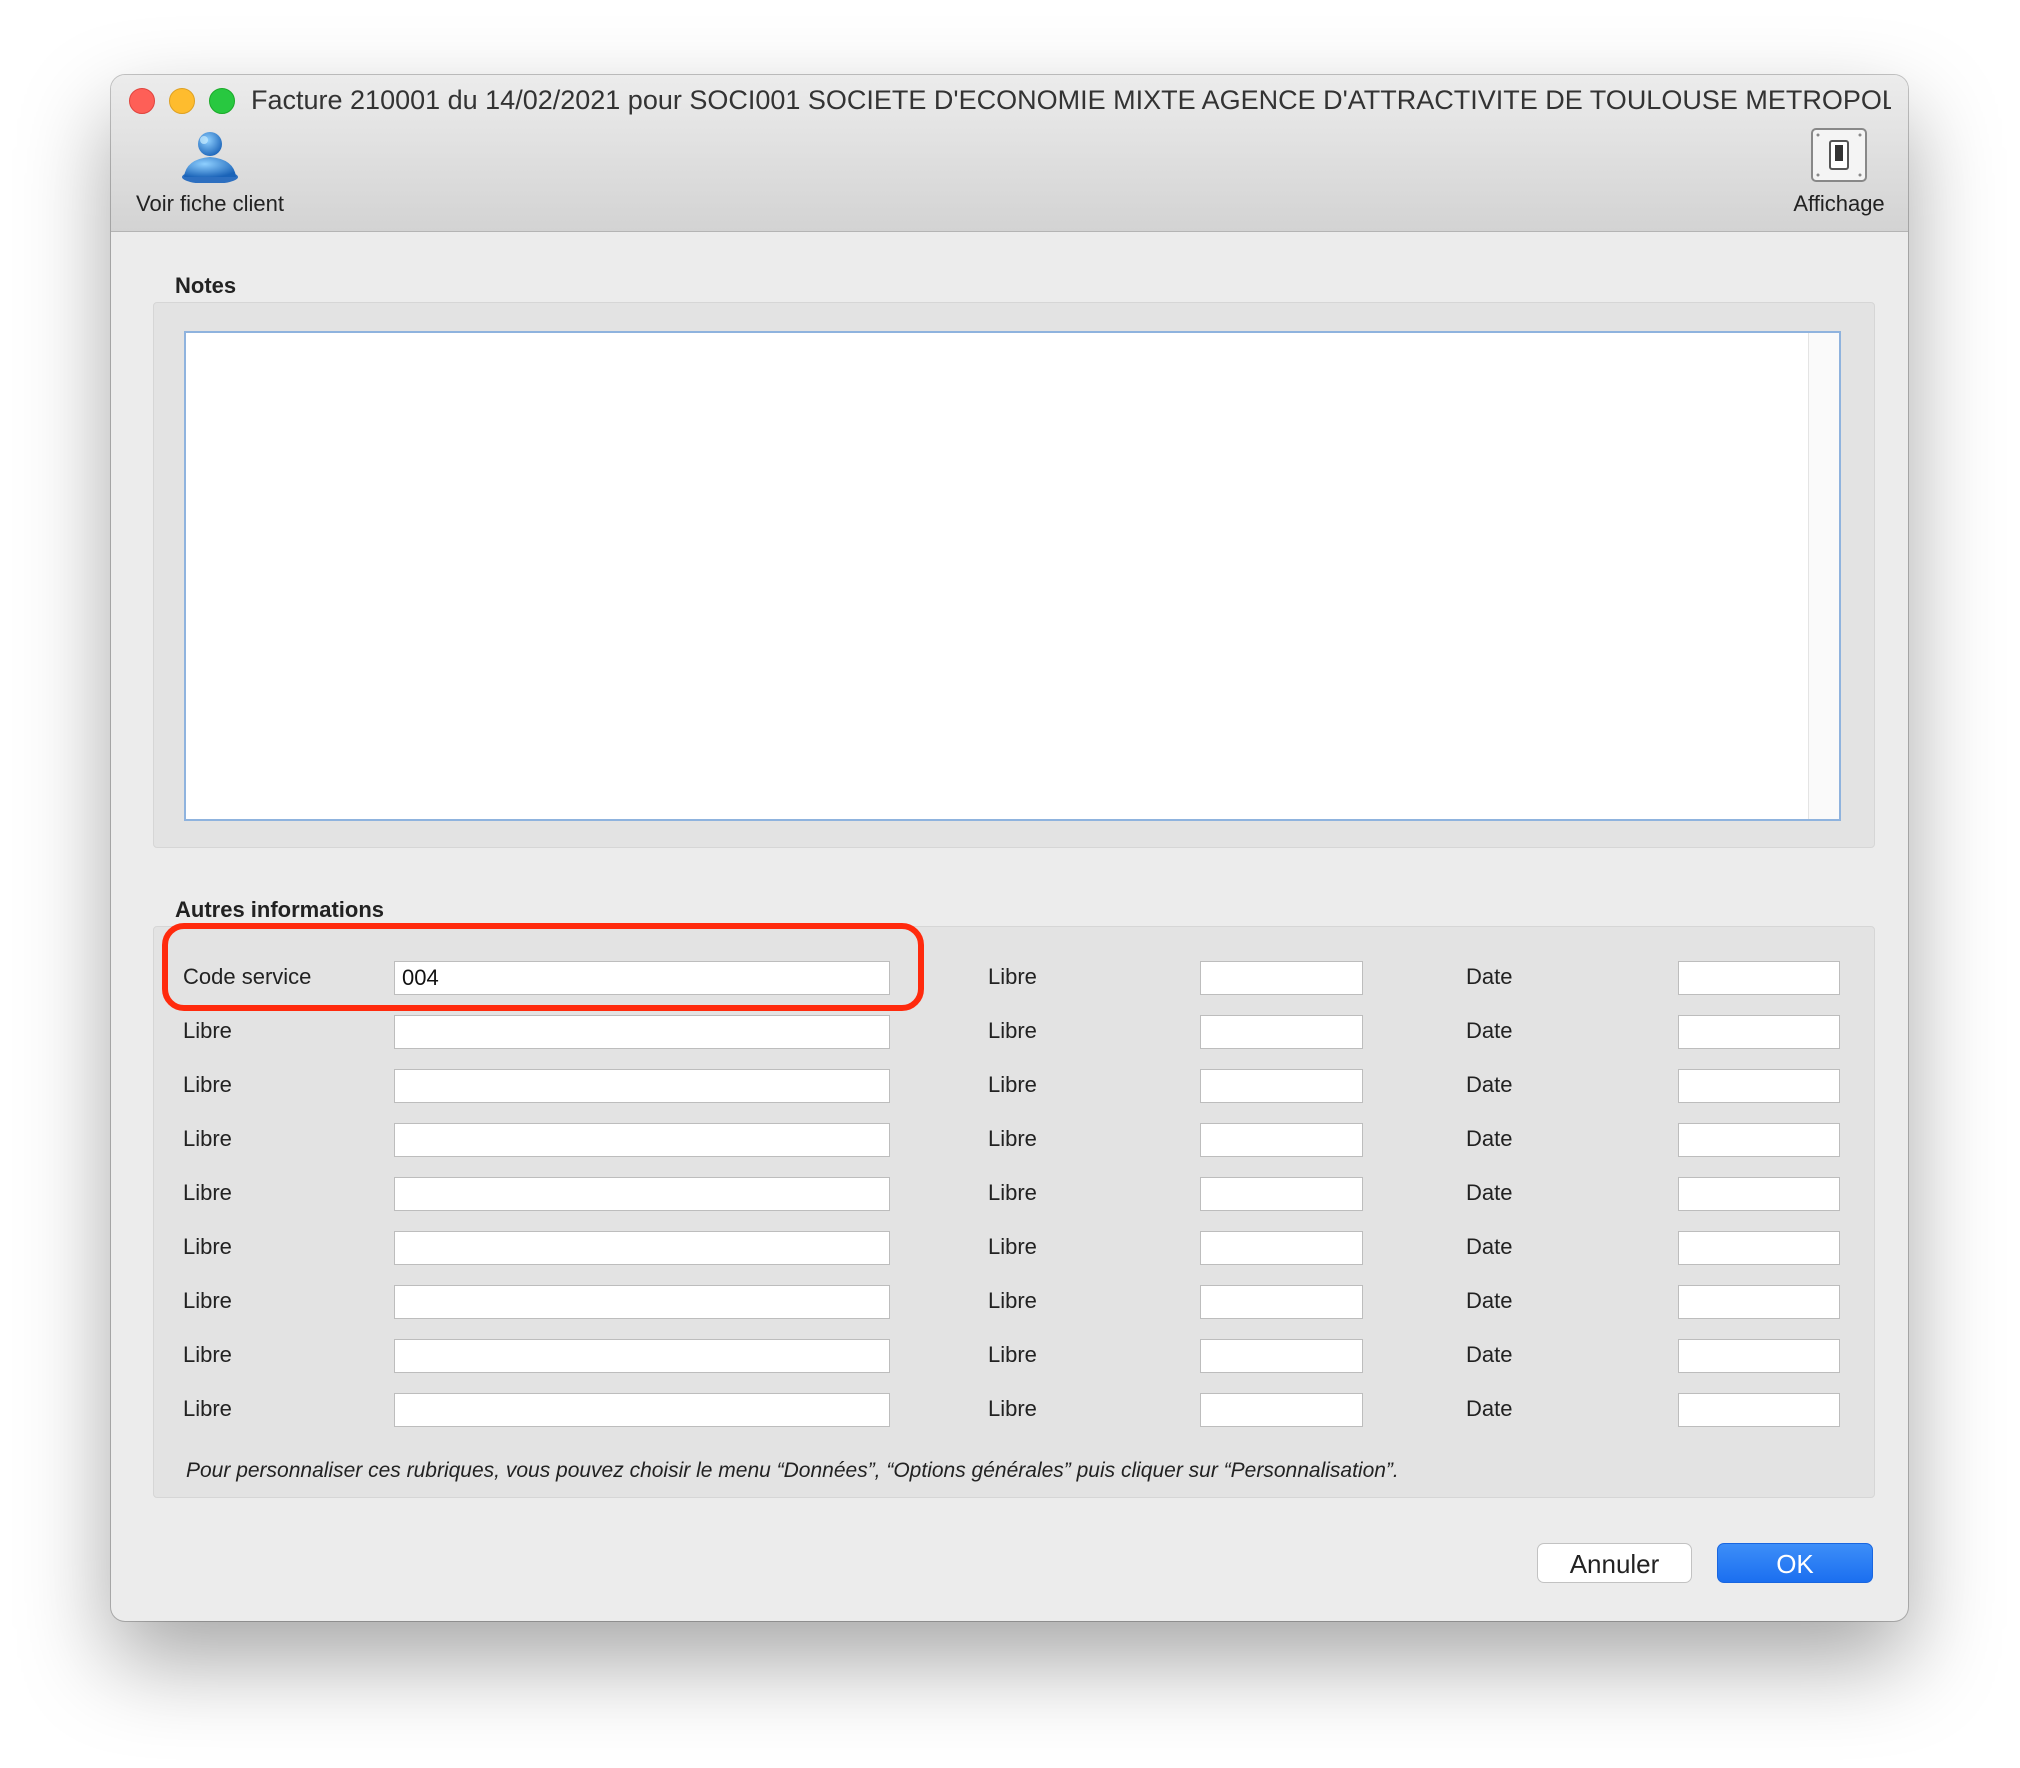 Image resolution: width=2020 pixels, height=1768 pixels. Describe the element at coordinates (222, 101) in the screenshot. I see `zoom-button` at that location.